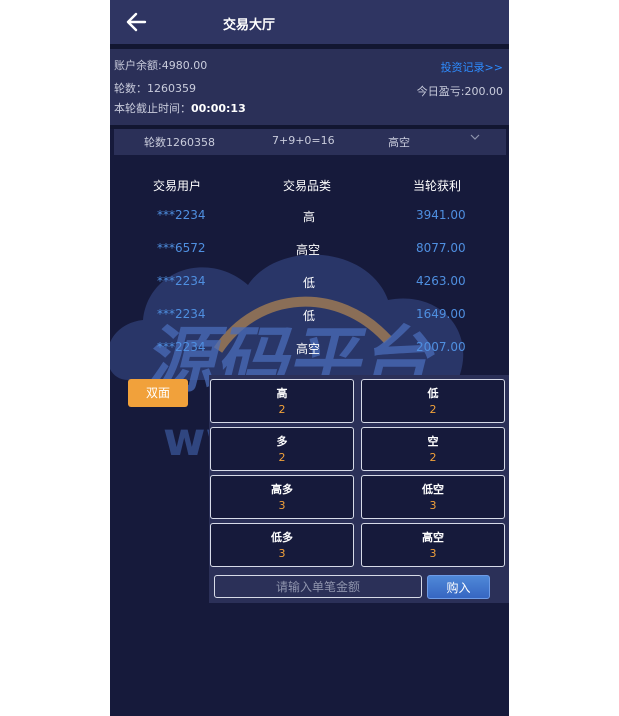  Describe the element at coordinates (433, 545) in the screenshot. I see `bet-option-high-short: 高空 3` at that location.